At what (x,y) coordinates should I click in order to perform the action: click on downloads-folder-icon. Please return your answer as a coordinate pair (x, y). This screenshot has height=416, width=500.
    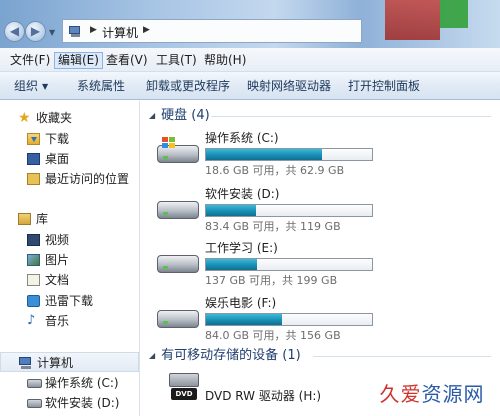
    Looking at the image, I should click on (33, 139).